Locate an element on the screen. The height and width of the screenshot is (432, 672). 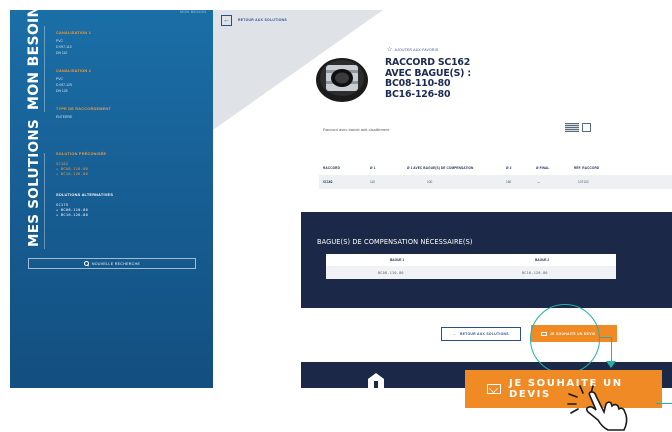
canalisation2-title: CANALISATION 2 is located at coordinates (74, 71).